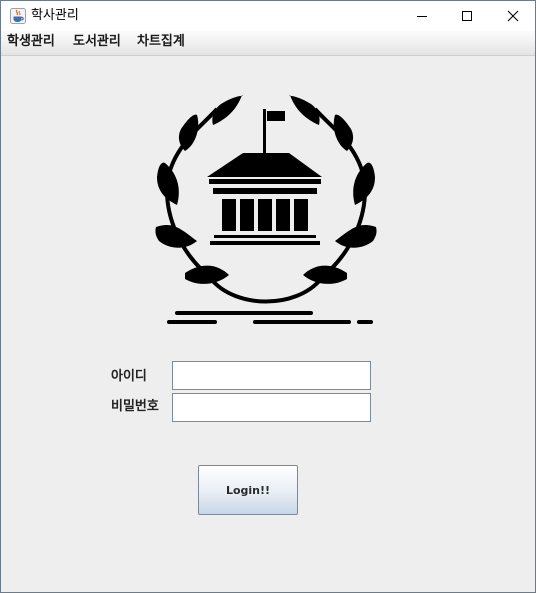  I want to click on minimize-button, so click(422, 16).